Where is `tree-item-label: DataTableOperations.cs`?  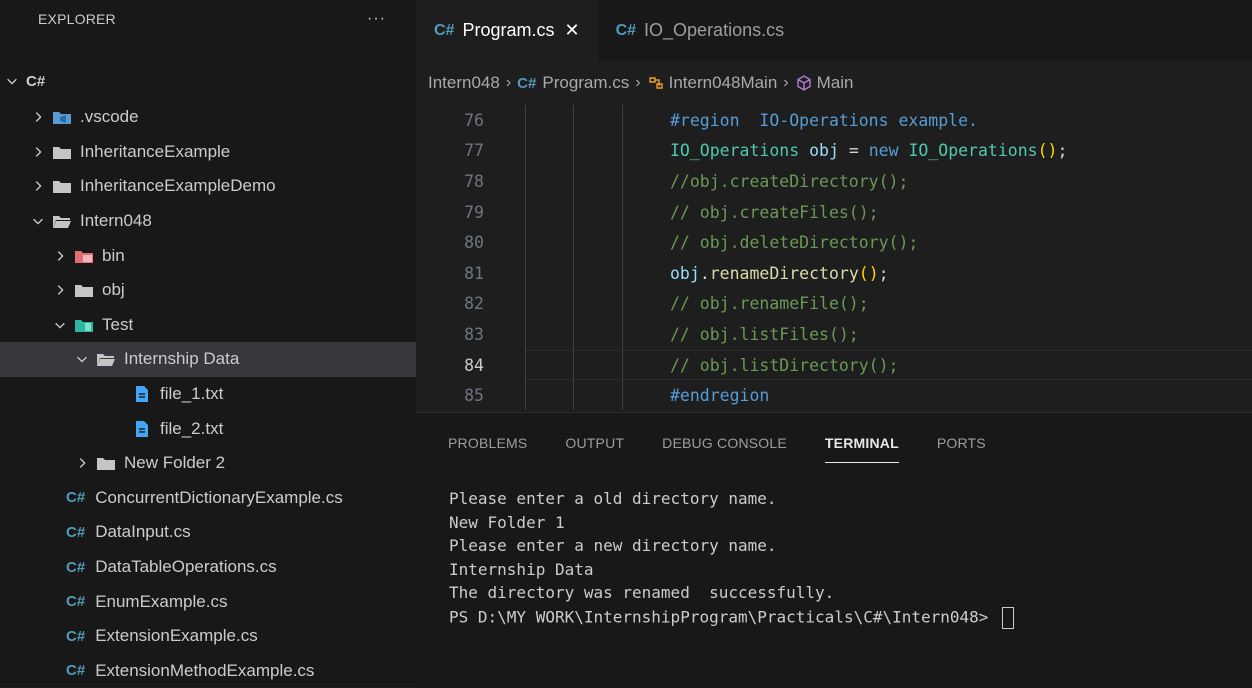
tree-item-label: DataTableOperations.cs is located at coordinates (186, 567).